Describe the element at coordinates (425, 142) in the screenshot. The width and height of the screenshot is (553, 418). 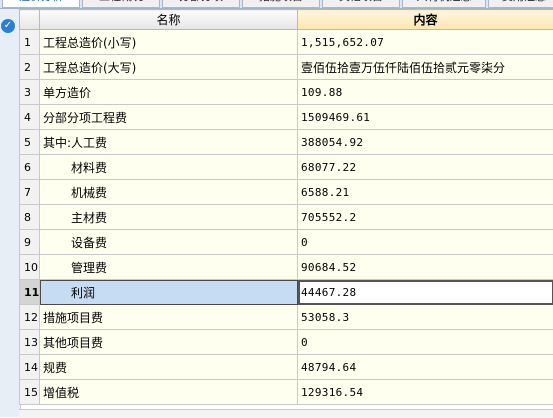
I see `row-value-cell: 388054.92` at that location.